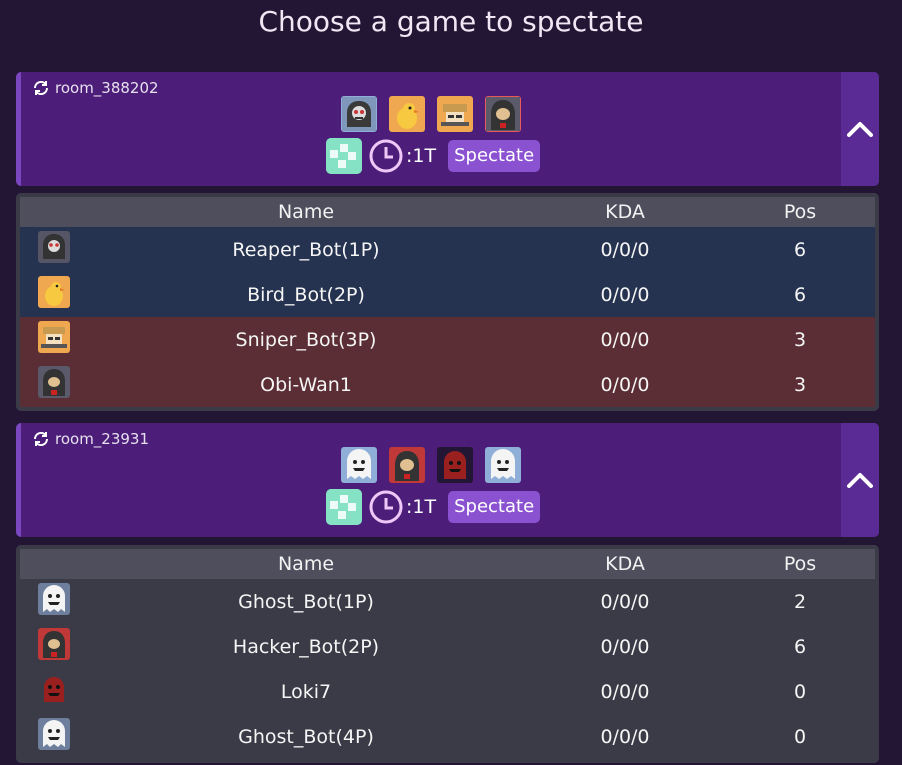  What do you see at coordinates (447, 294) in the screenshot?
I see `table-row: Bird_Bot(2P) 0/0/0 6` at bounding box center [447, 294].